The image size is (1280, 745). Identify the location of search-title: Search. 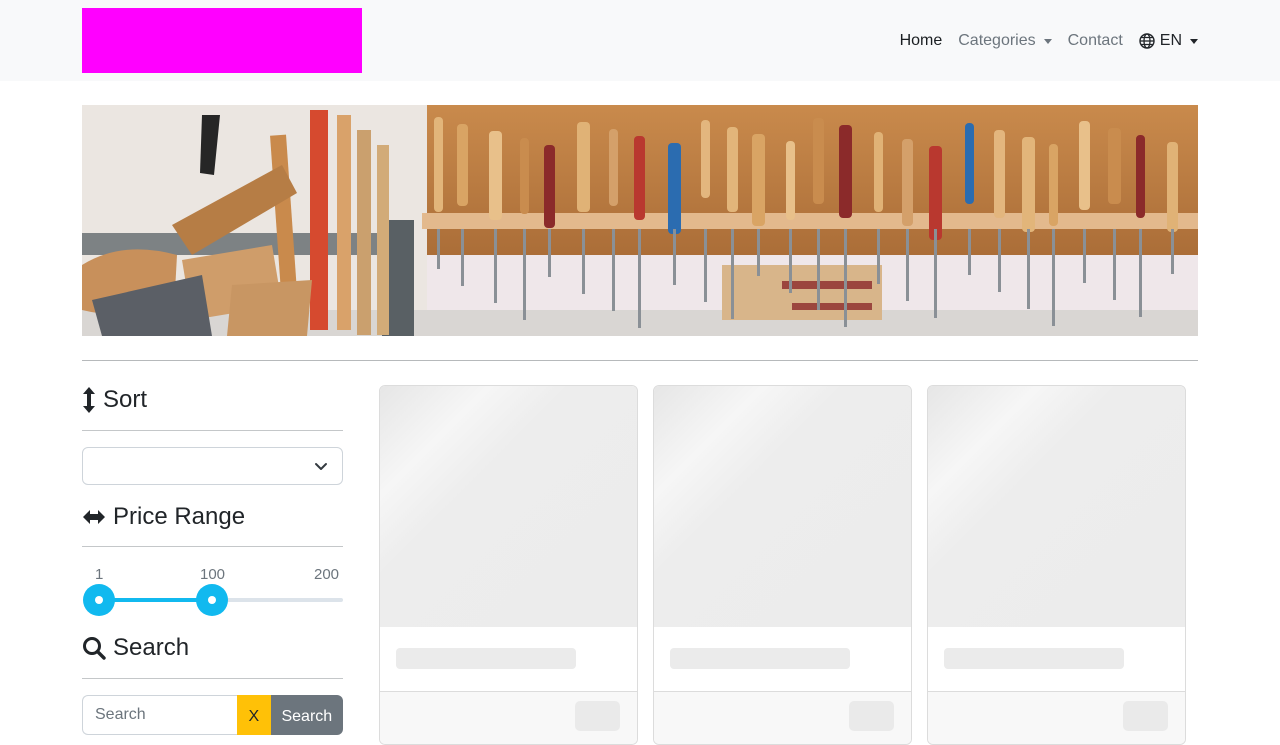
(151, 647).